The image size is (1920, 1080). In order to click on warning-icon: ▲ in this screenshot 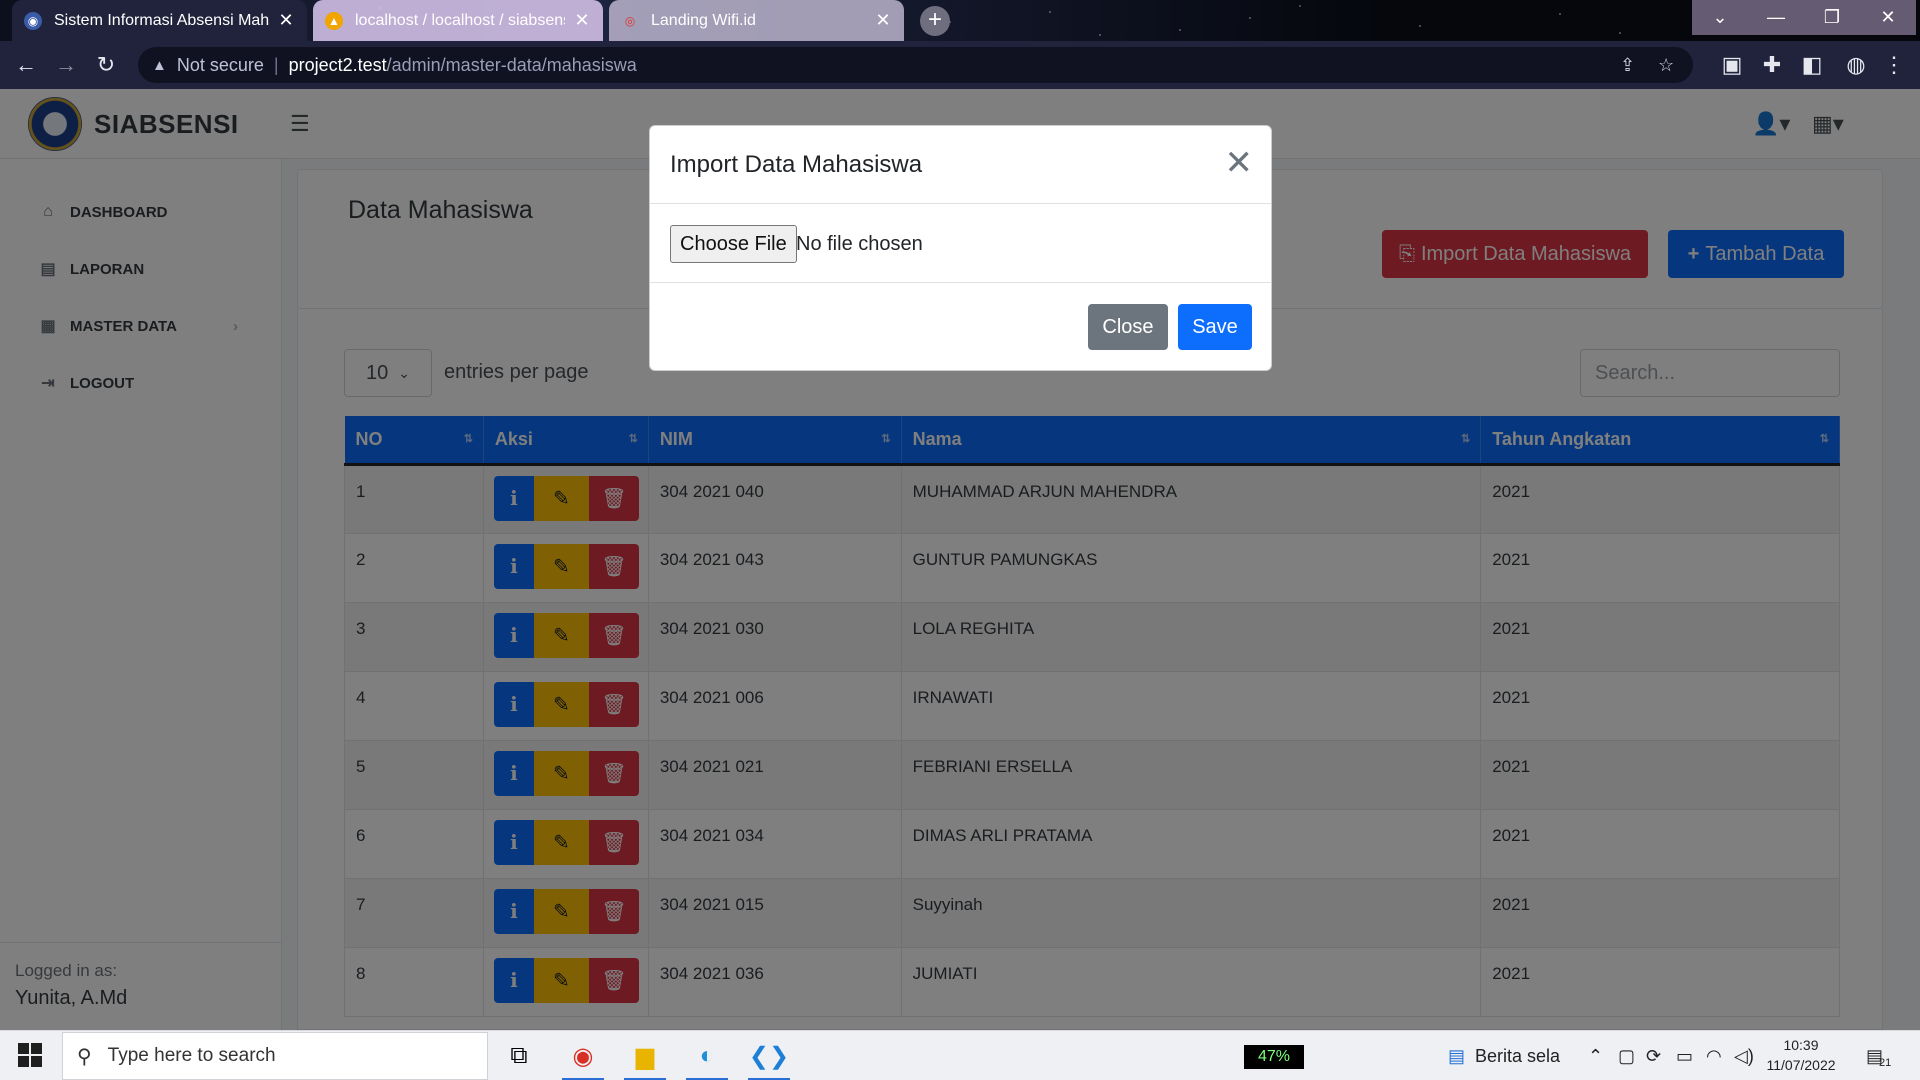, I will do `click(159, 65)`.